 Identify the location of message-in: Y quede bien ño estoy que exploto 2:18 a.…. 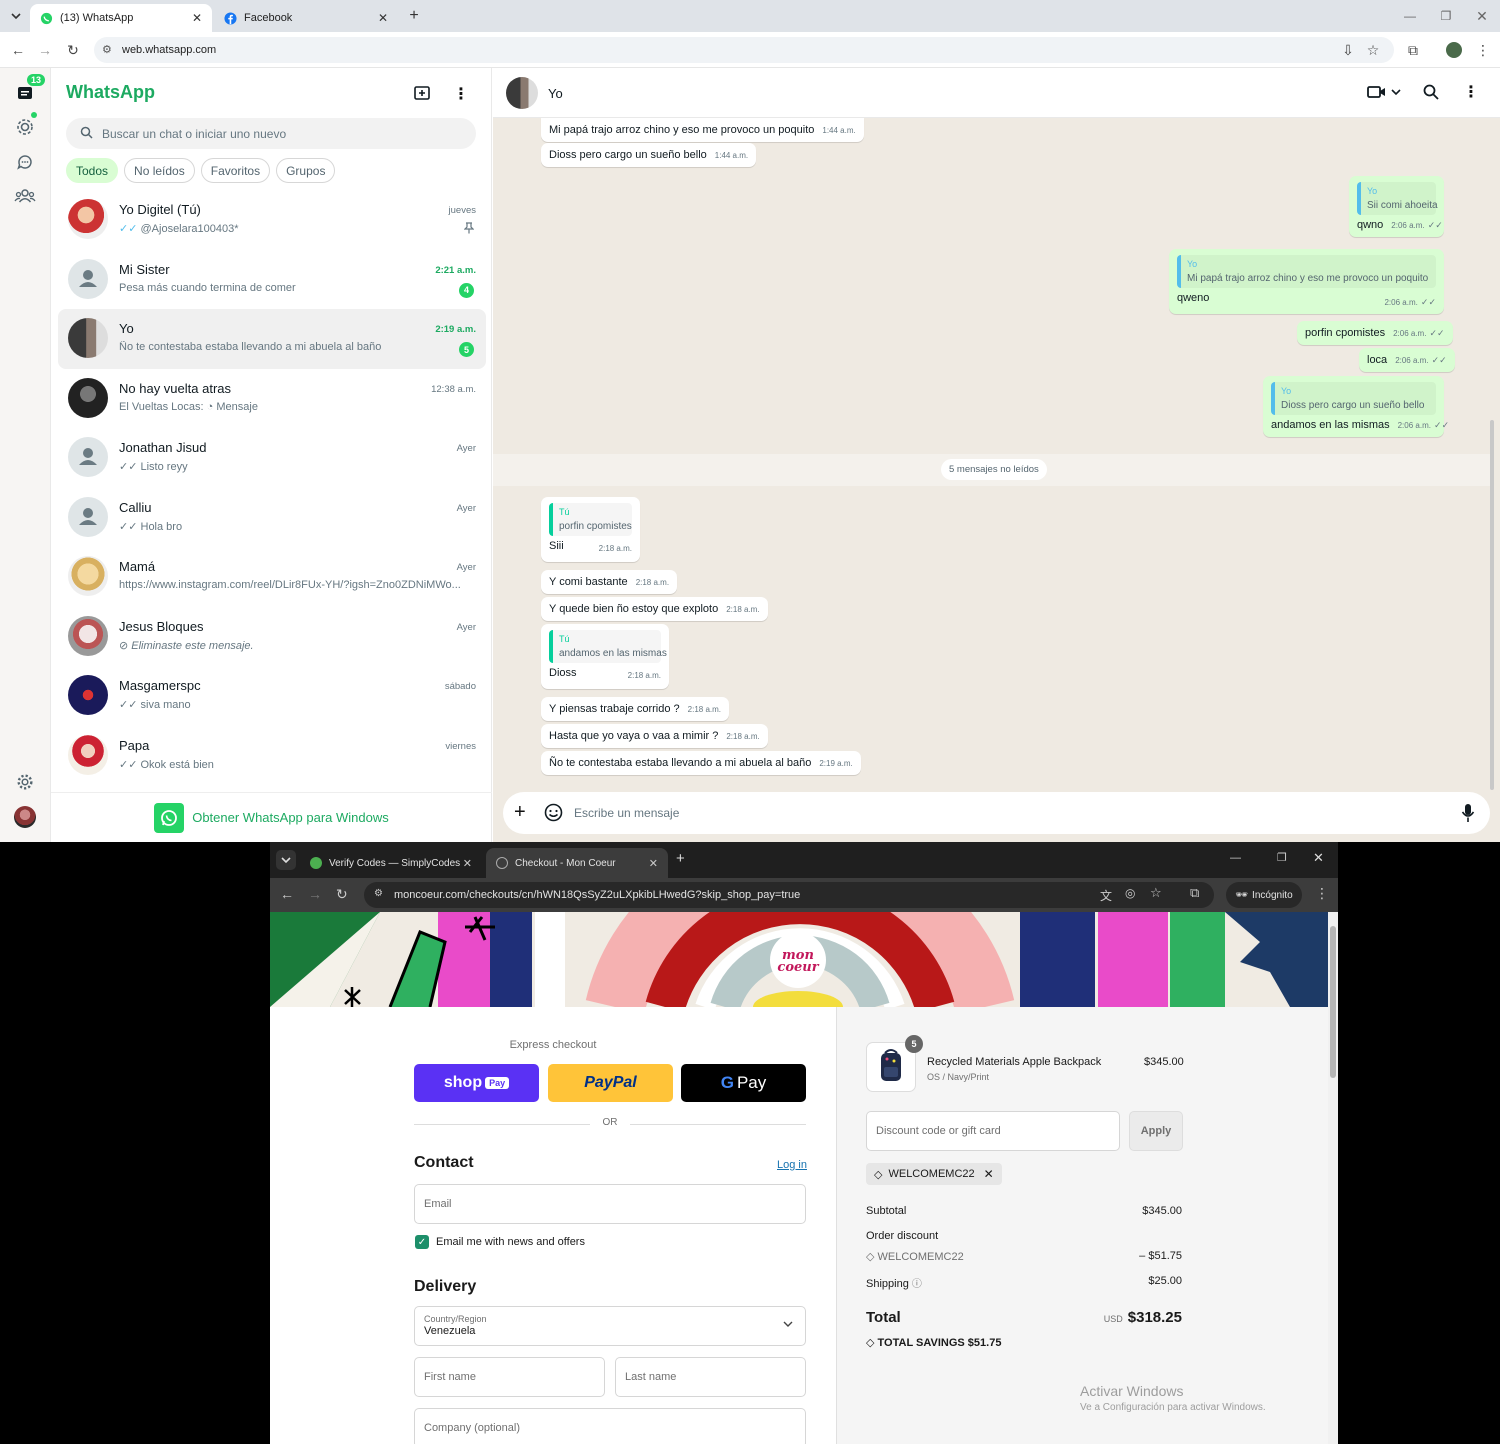
(654, 609).